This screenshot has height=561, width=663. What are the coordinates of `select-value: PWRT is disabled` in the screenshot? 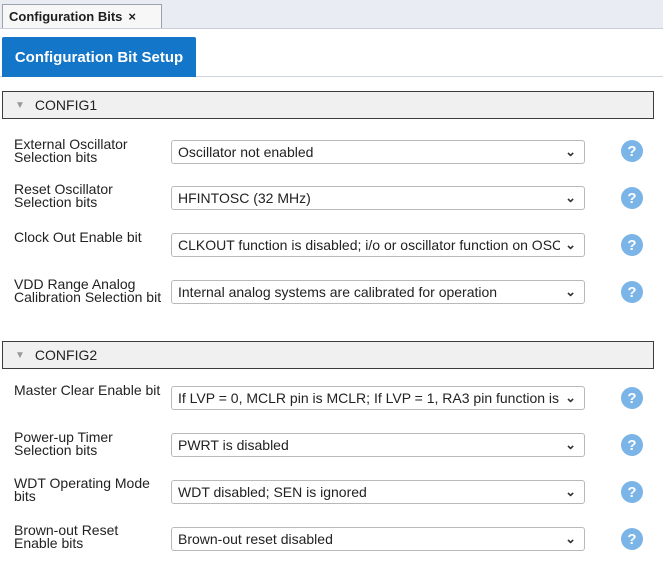 It's located at (233, 445).